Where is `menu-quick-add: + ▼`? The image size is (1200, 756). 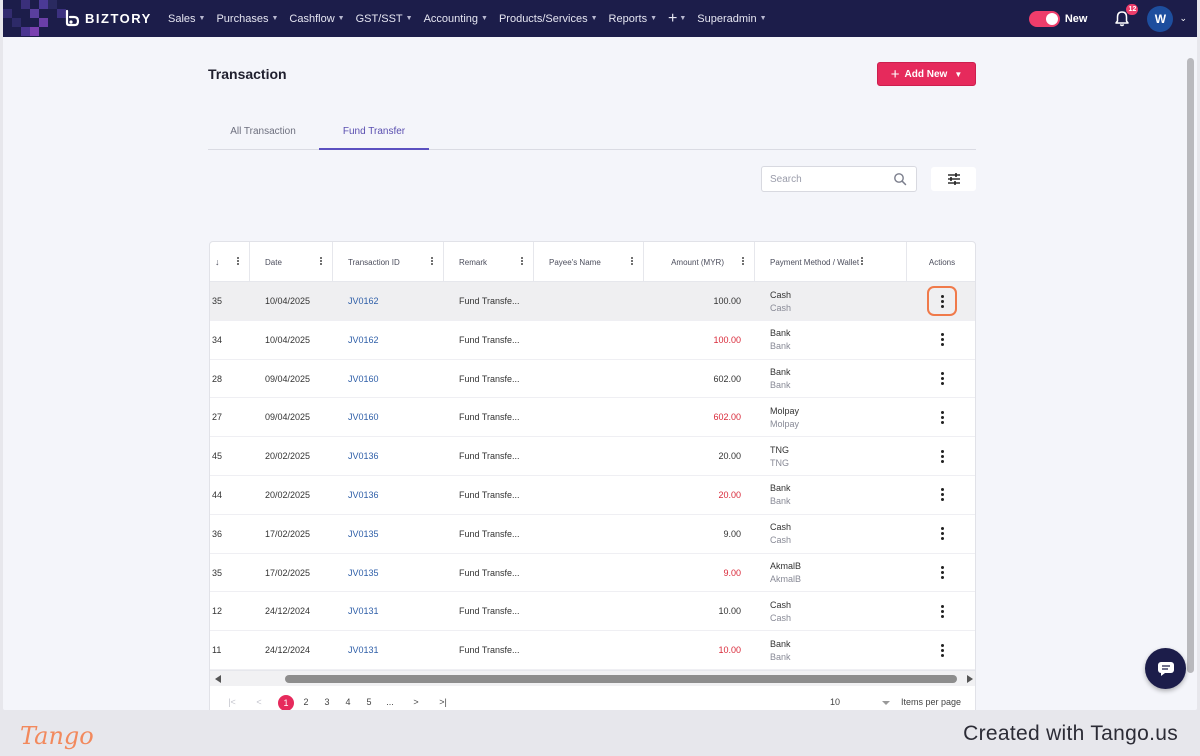 menu-quick-add: + ▼ is located at coordinates (677, 19).